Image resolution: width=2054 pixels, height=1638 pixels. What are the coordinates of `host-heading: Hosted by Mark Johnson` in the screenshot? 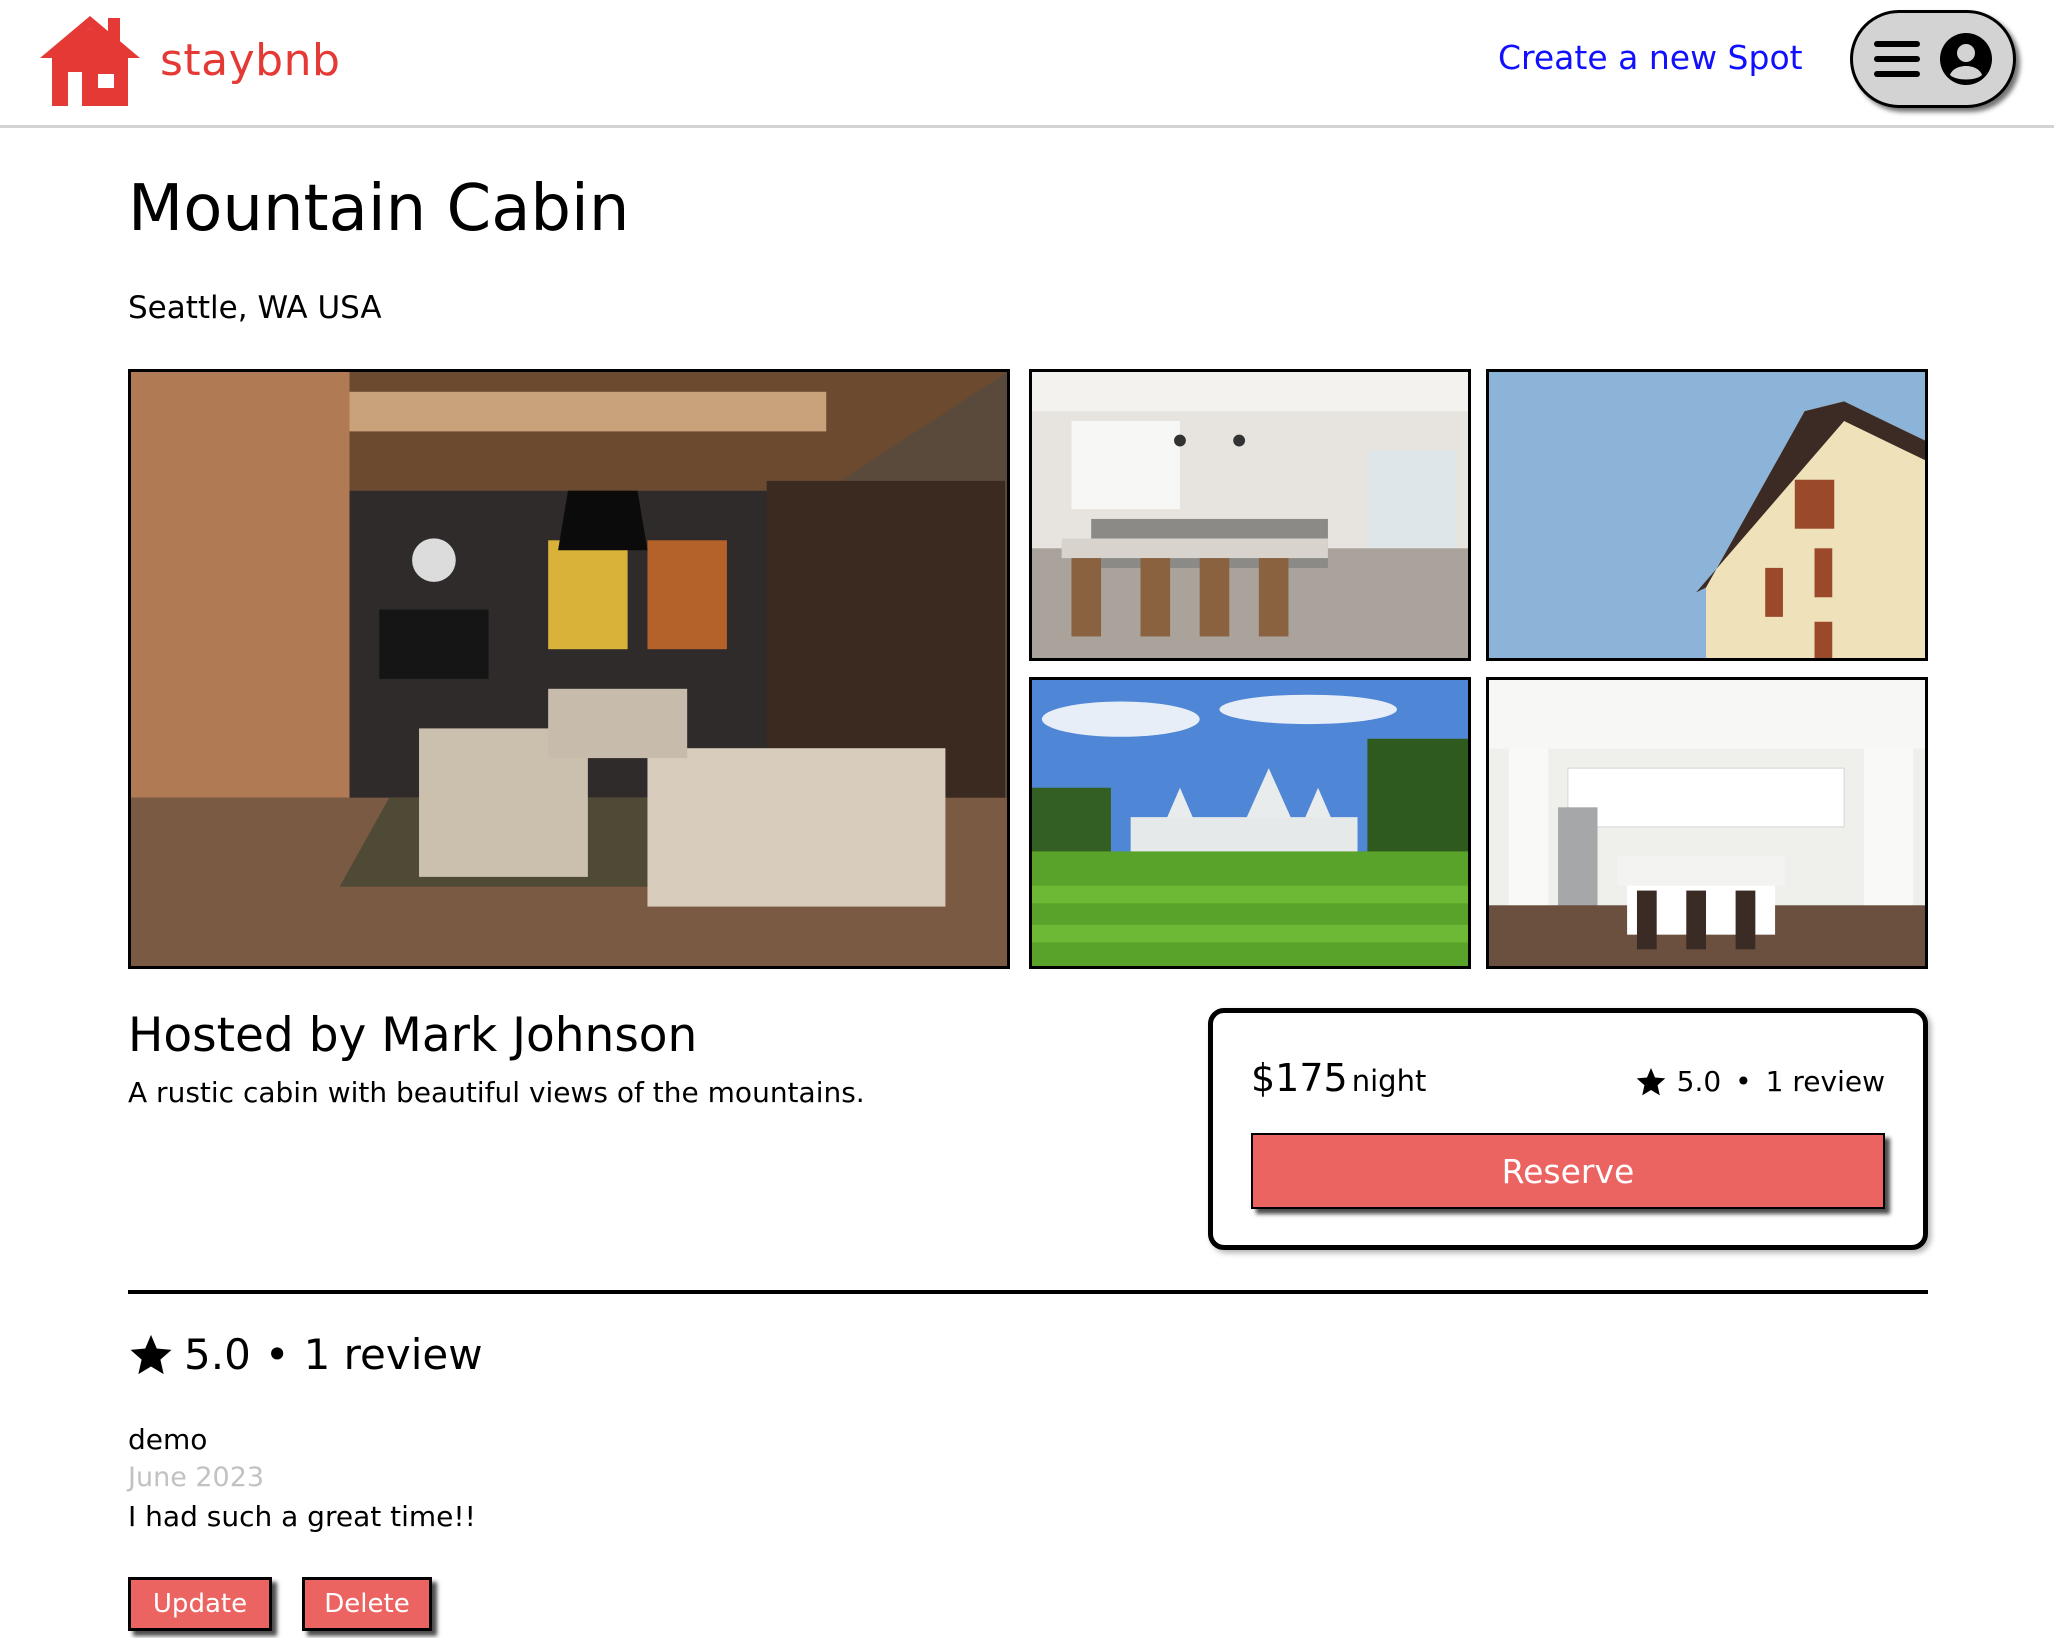 It's located at (413, 1035).